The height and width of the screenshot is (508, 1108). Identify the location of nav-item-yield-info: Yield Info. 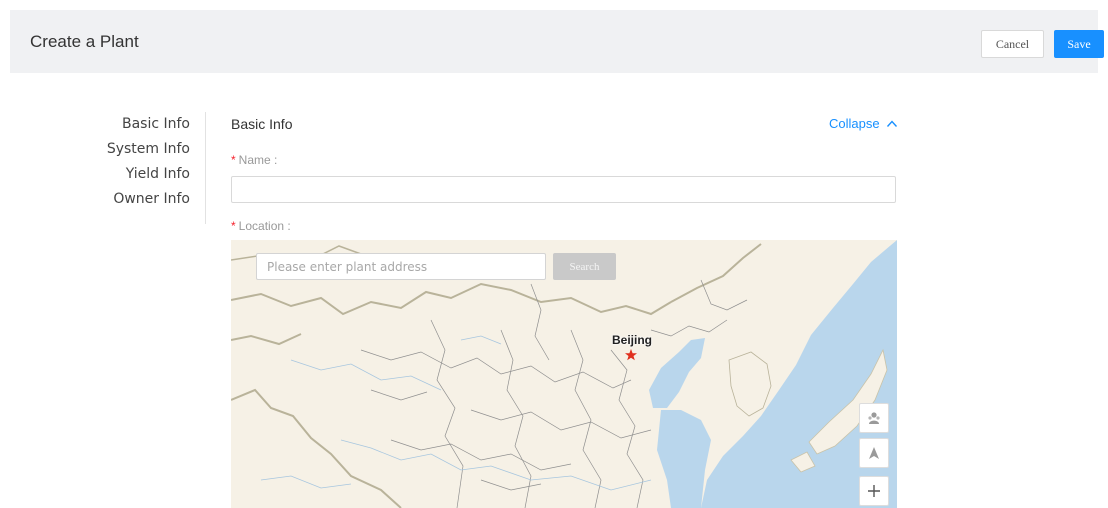
(147, 174).